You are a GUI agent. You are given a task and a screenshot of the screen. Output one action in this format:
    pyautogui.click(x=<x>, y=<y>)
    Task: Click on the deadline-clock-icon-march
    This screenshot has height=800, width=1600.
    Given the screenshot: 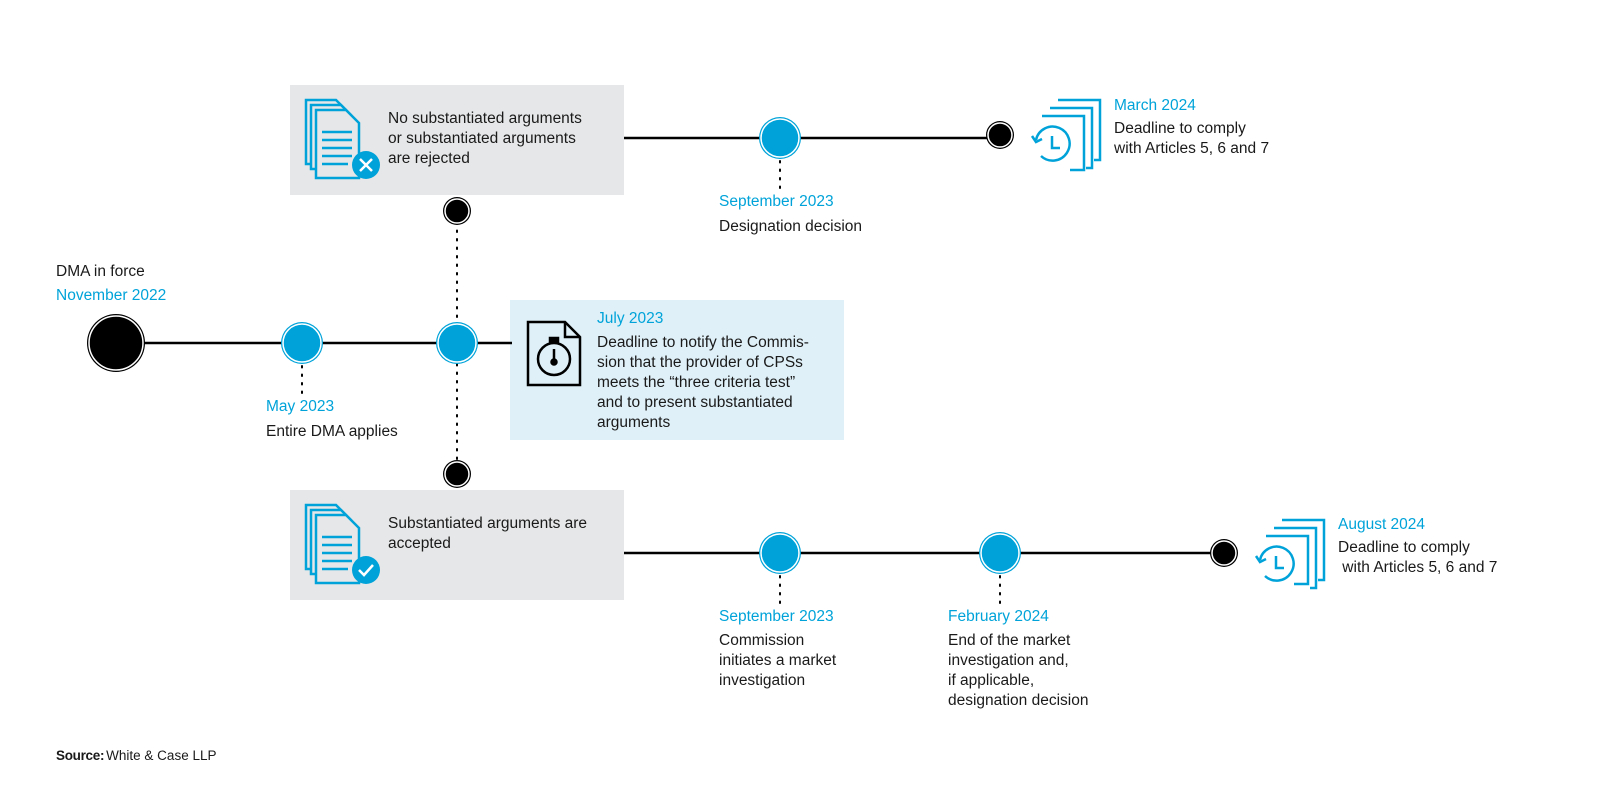 What is the action you would take?
    pyautogui.click(x=1066, y=135)
    